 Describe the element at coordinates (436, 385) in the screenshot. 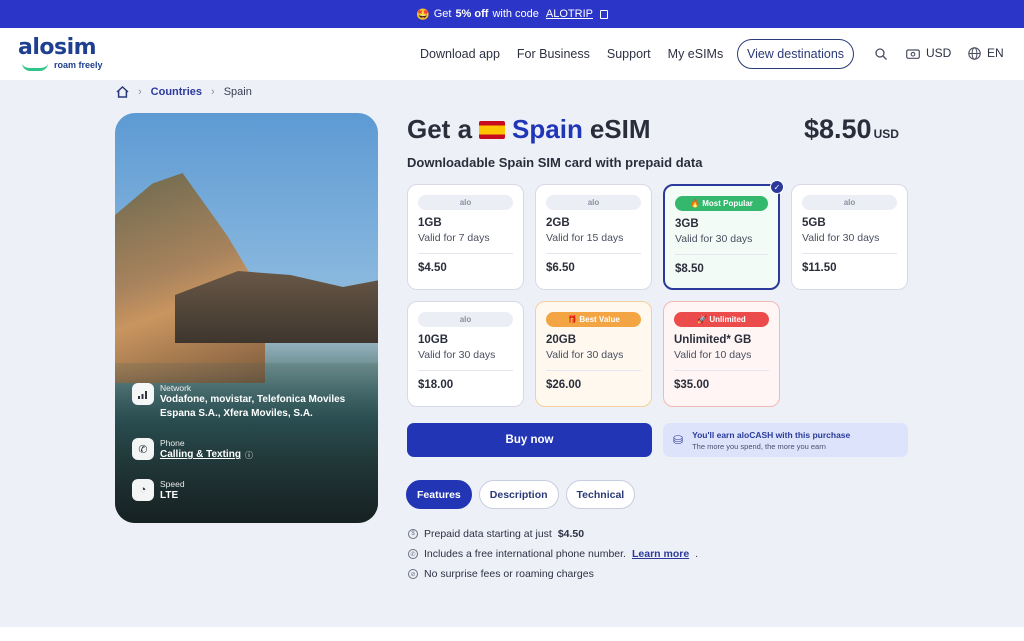

I see `plan-price: $18.00` at that location.